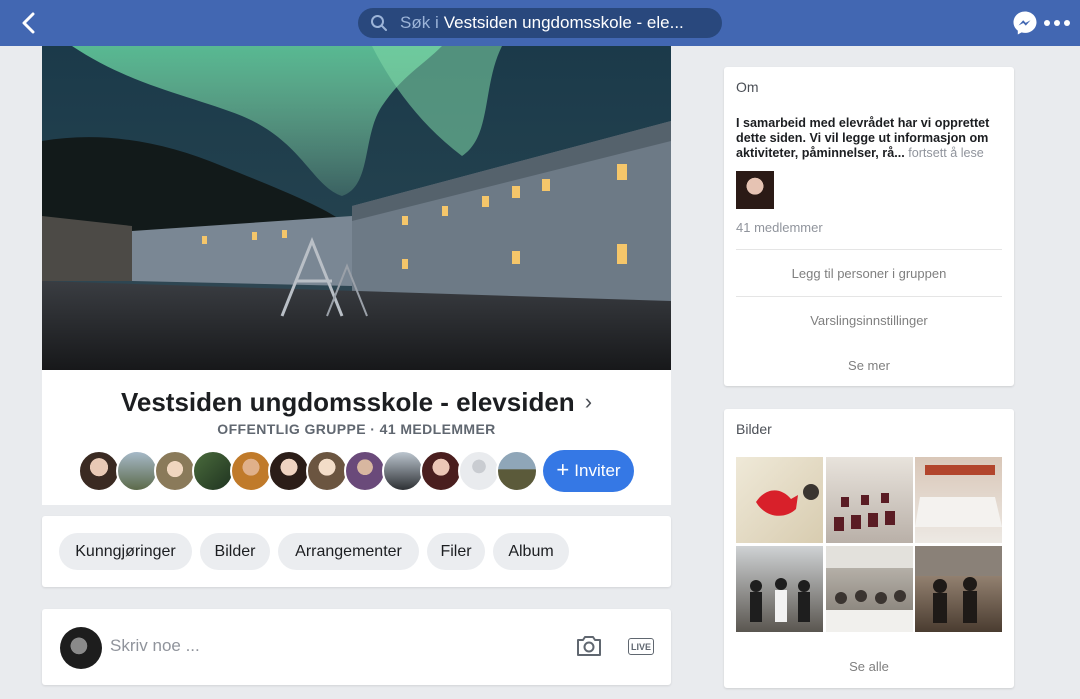 Image resolution: width=1080 pixels, height=699 pixels. I want to click on more-options-icon, so click(1057, 23).